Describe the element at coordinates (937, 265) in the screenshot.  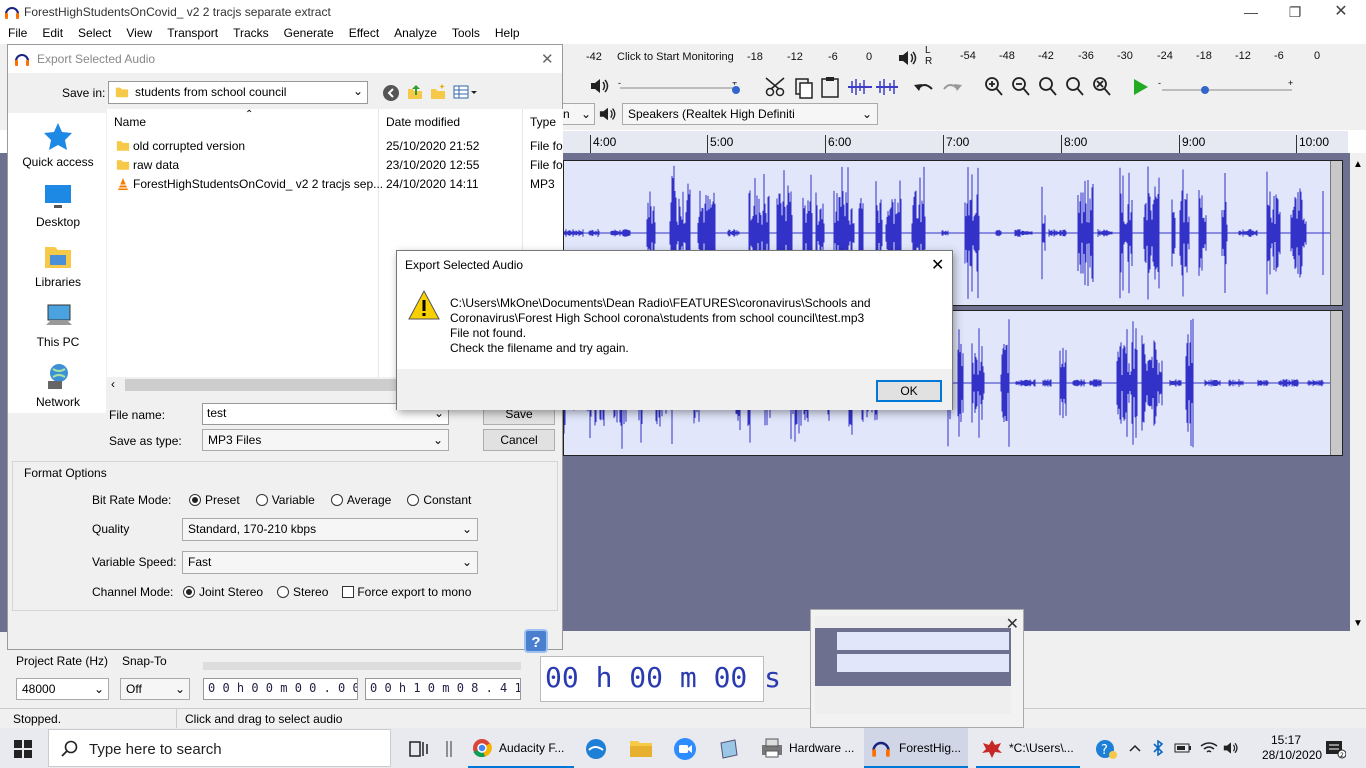
I see `error-close-icon: ✕` at that location.